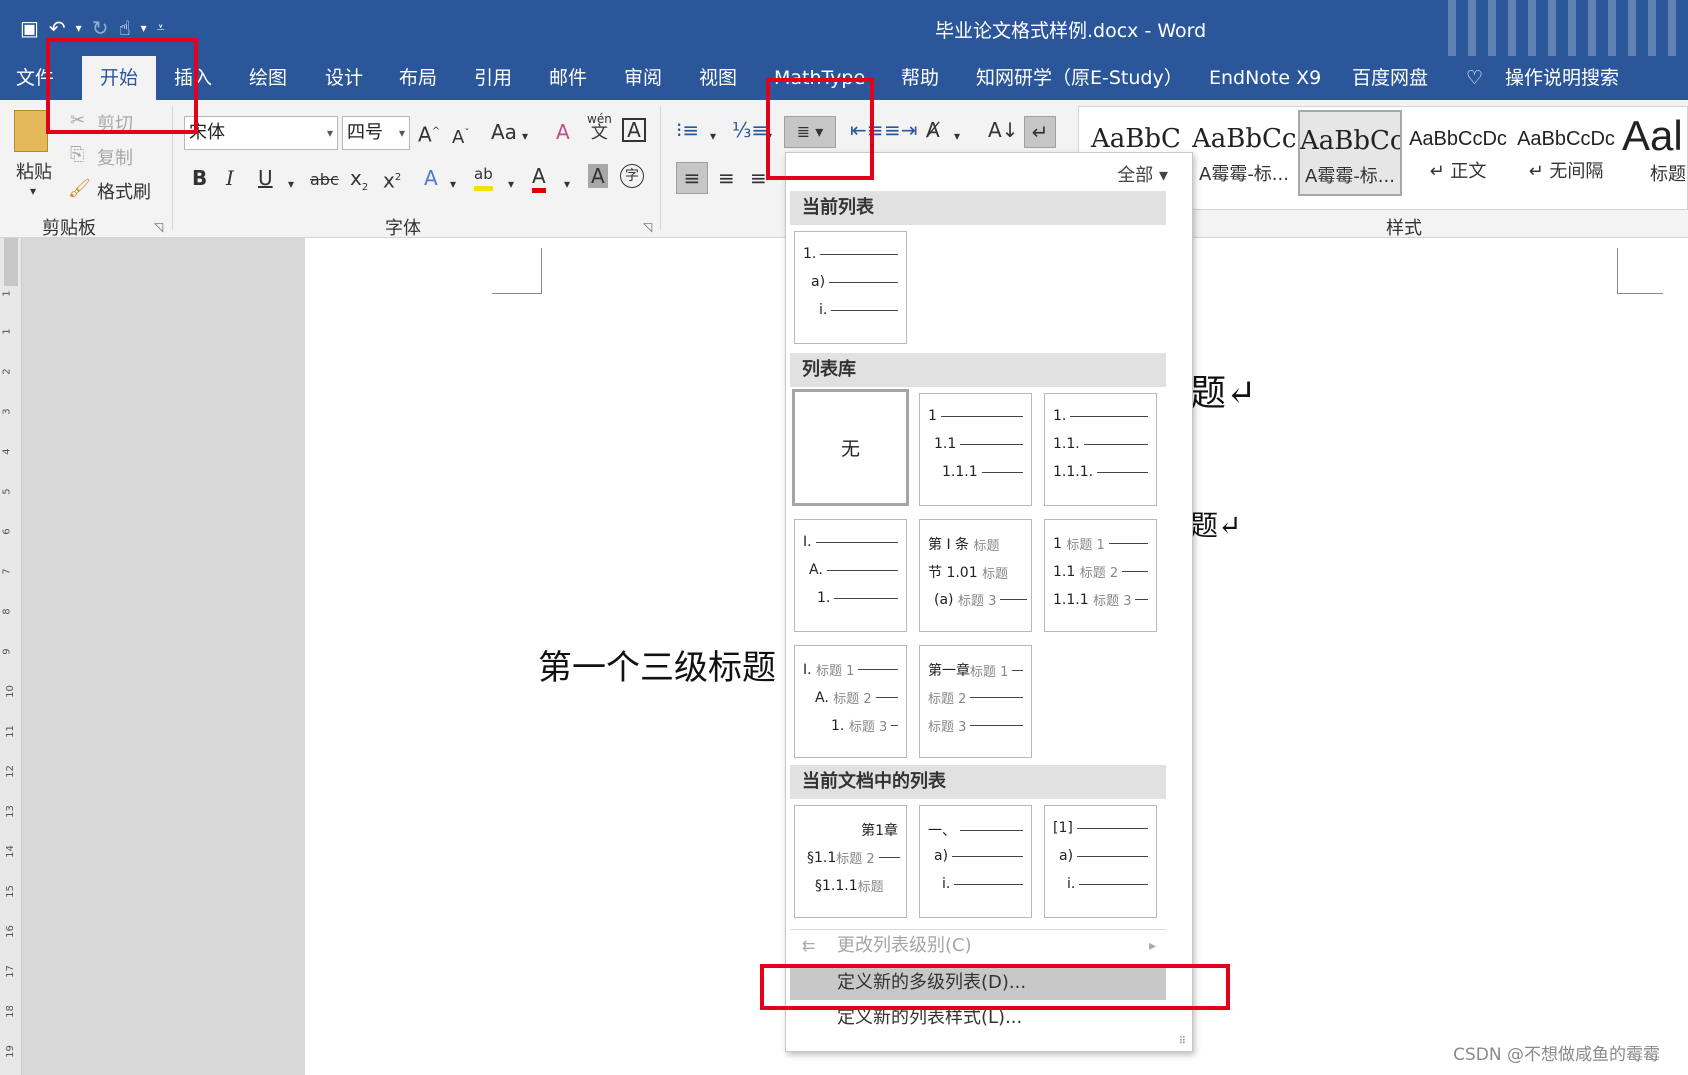 The image size is (1688, 1075). What do you see at coordinates (10, 851) in the screenshot?
I see `ruler-number: 14` at bounding box center [10, 851].